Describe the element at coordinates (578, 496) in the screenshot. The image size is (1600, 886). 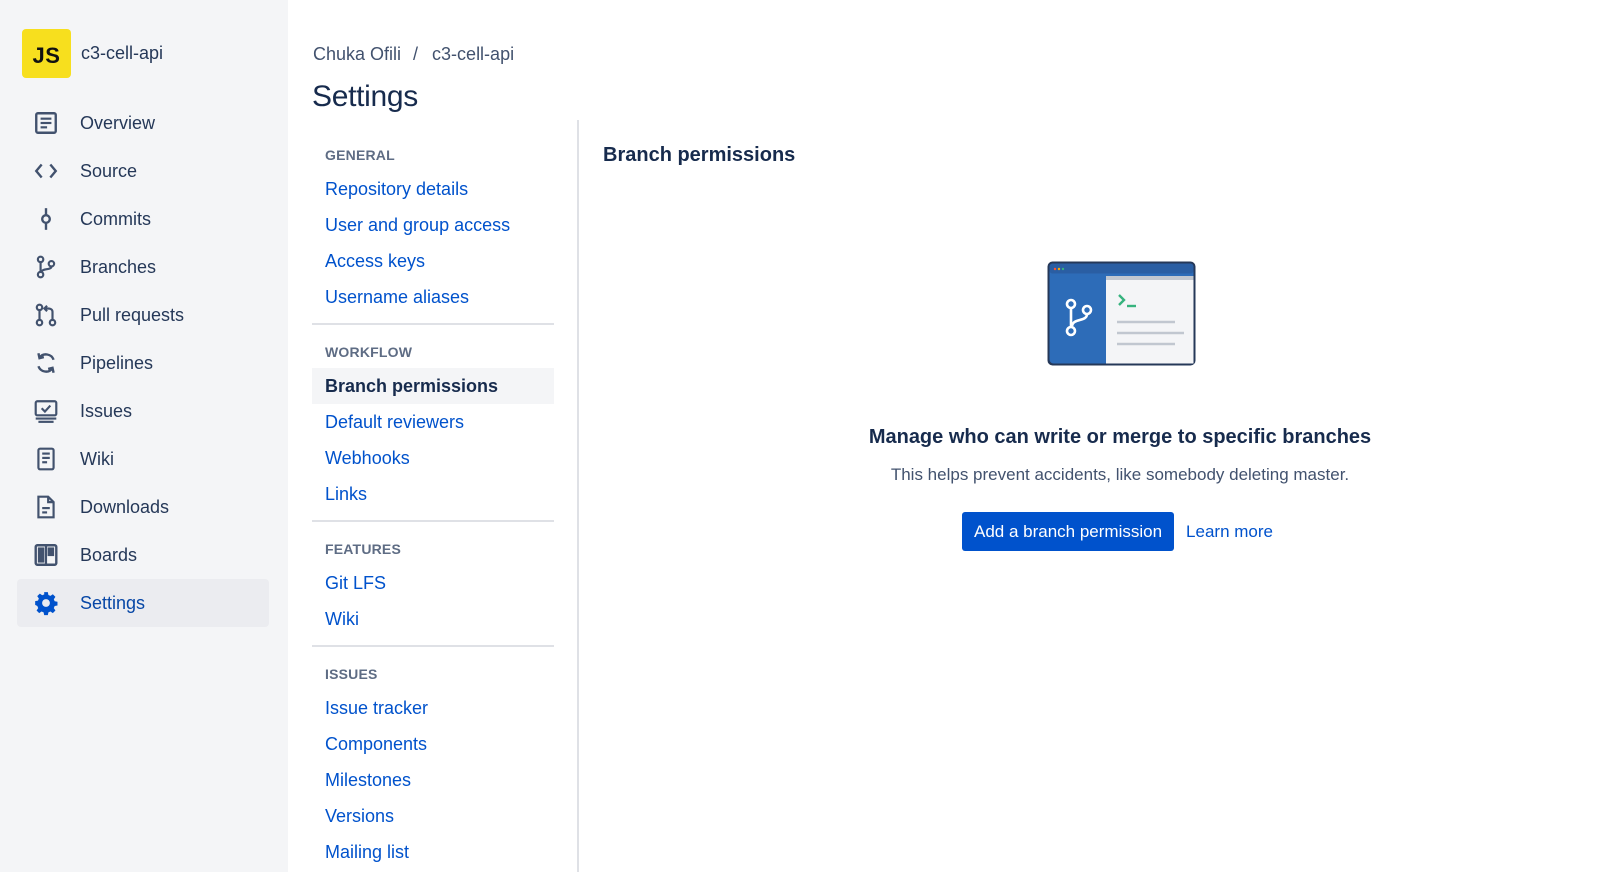
I see `settings-nav-divider` at that location.